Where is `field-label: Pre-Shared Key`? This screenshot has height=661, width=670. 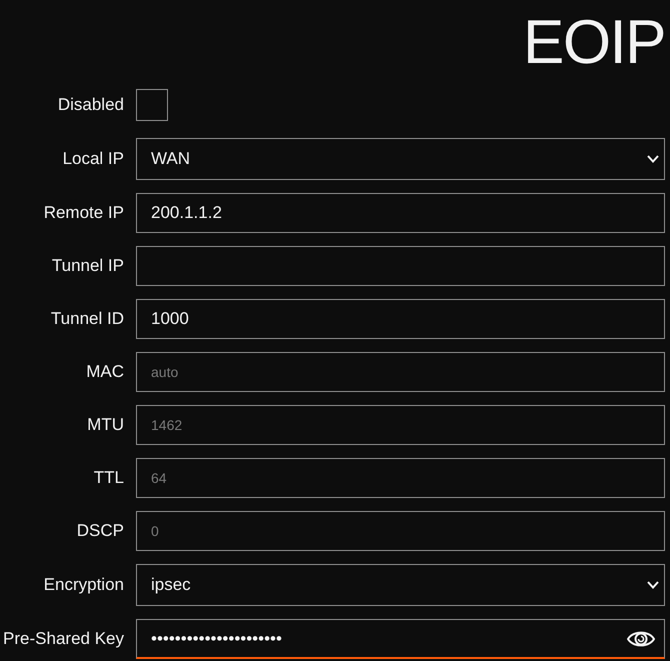 field-label: Pre-Shared Key is located at coordinates (63, 639).